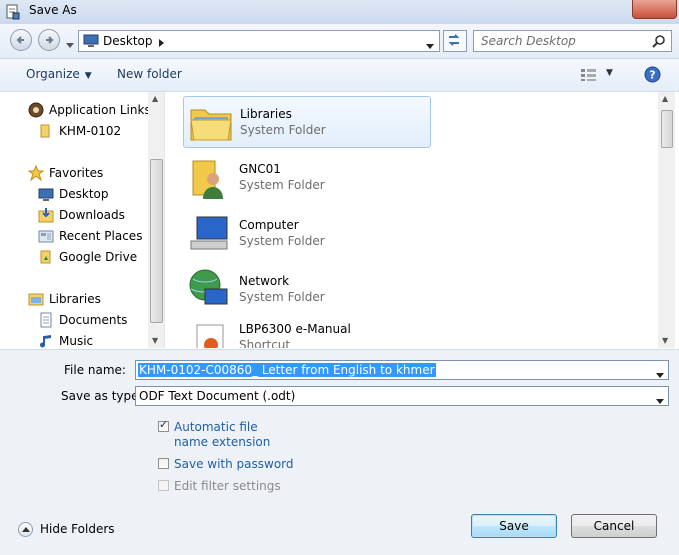  I want to click on item-name: GNC01, so click(260, 169).